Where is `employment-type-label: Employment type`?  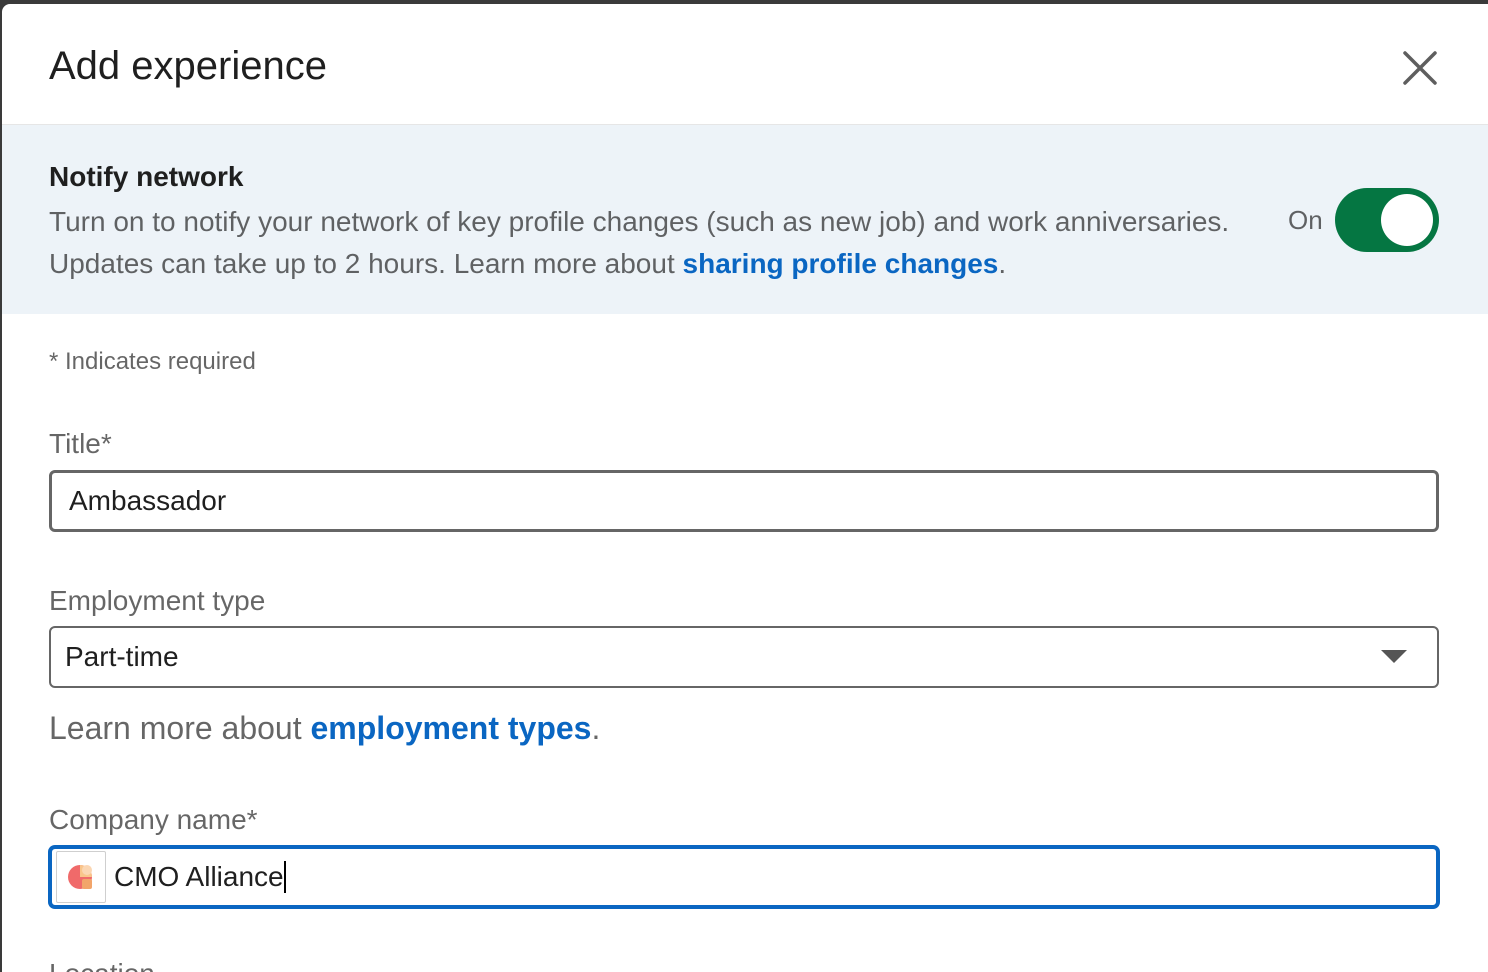
employment-type-label: Employment type is located at coordinates (157, 600).